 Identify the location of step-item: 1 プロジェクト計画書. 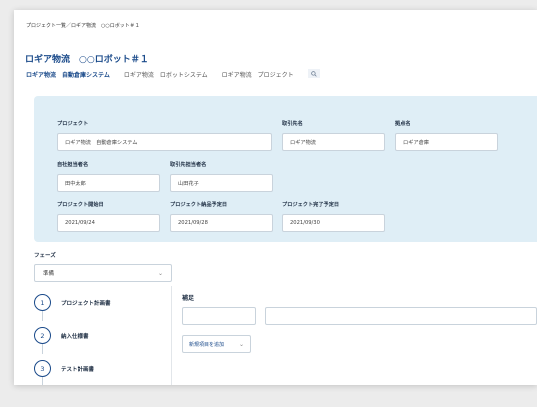
(72, 302).